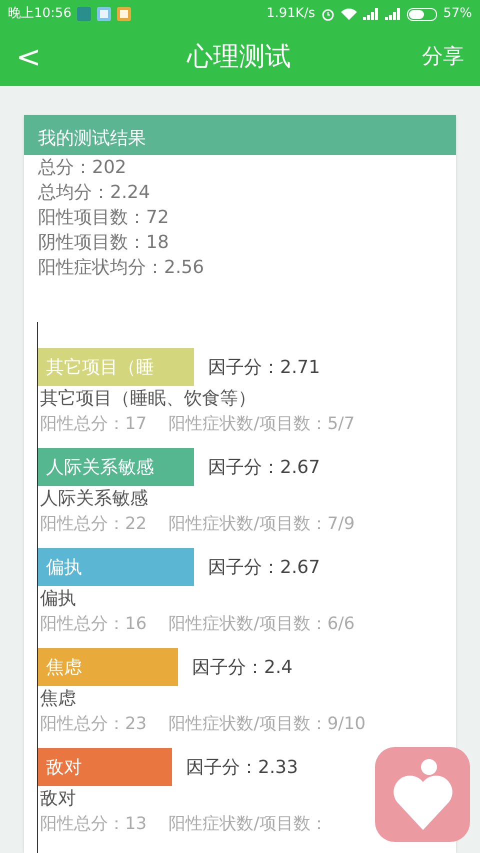  What do you see at coordinates (95, 193) in the screenshot?
I see `summary-line: 总均分：2.24` at bounding box center [95, 193].